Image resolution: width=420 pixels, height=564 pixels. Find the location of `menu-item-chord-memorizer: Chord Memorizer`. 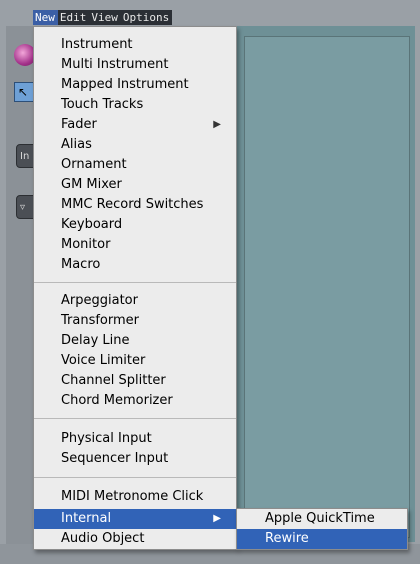

menu-item-chord-memorizer: Chord Memorizer is located at coordinates (135, 401).